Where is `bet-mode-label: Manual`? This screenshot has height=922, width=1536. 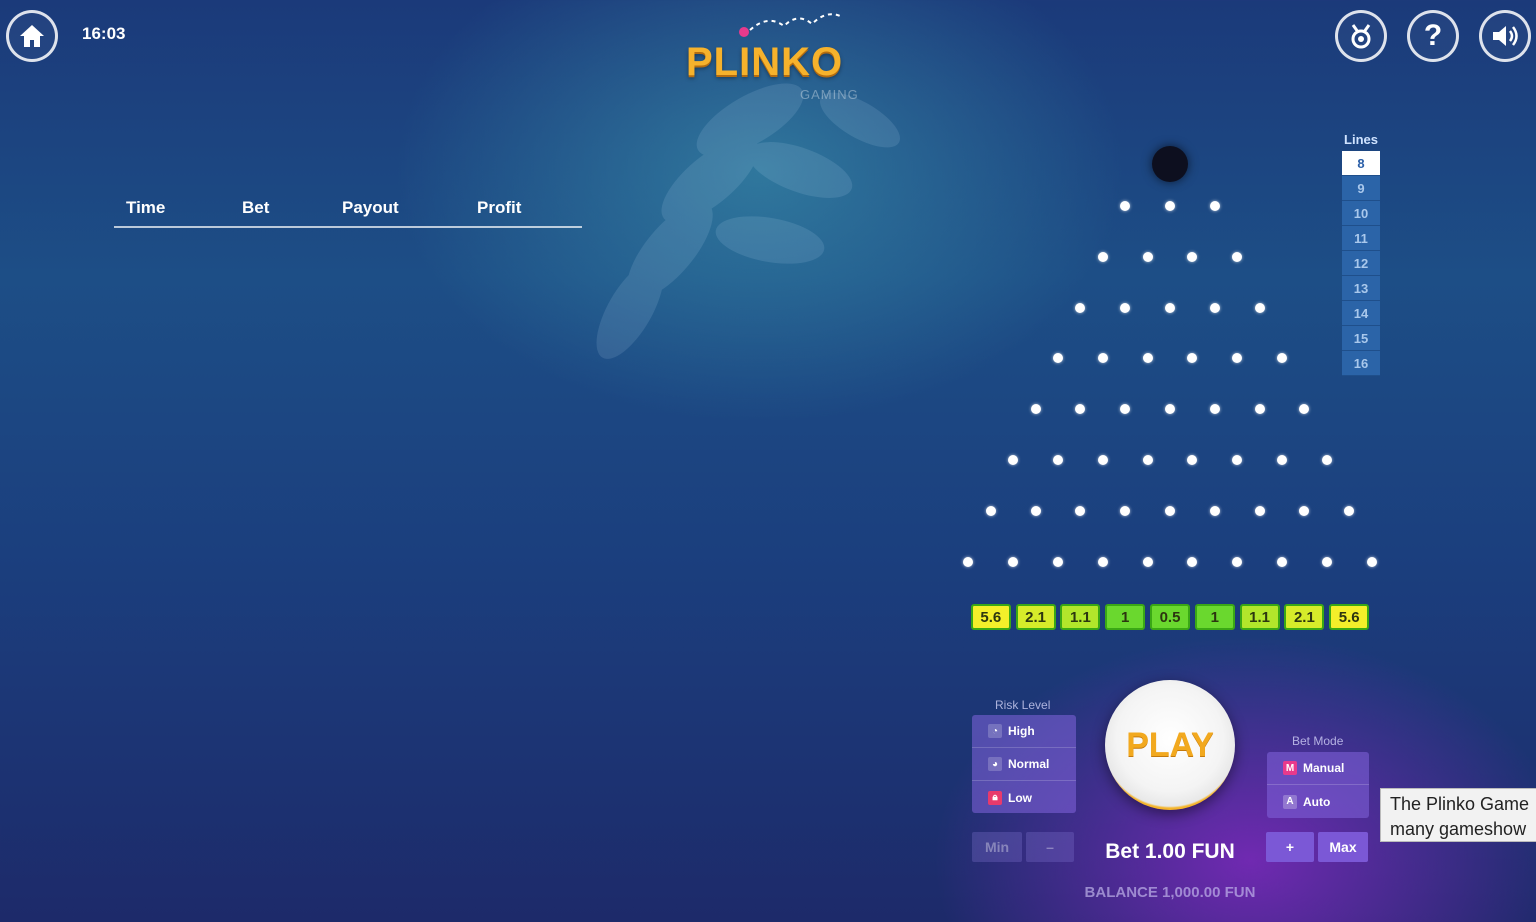
bet-mode-label: Manual is located at coordinates (1324, 768).